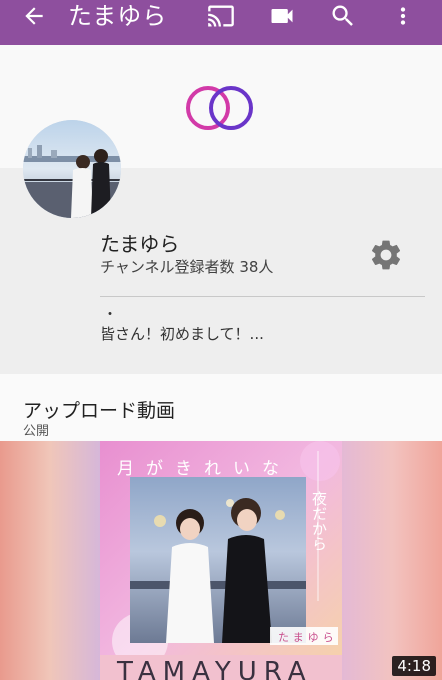 This screenshot has width=442, height=680. I want to click on cover-bottom-text: TAMAYURA, so click(214, 668).